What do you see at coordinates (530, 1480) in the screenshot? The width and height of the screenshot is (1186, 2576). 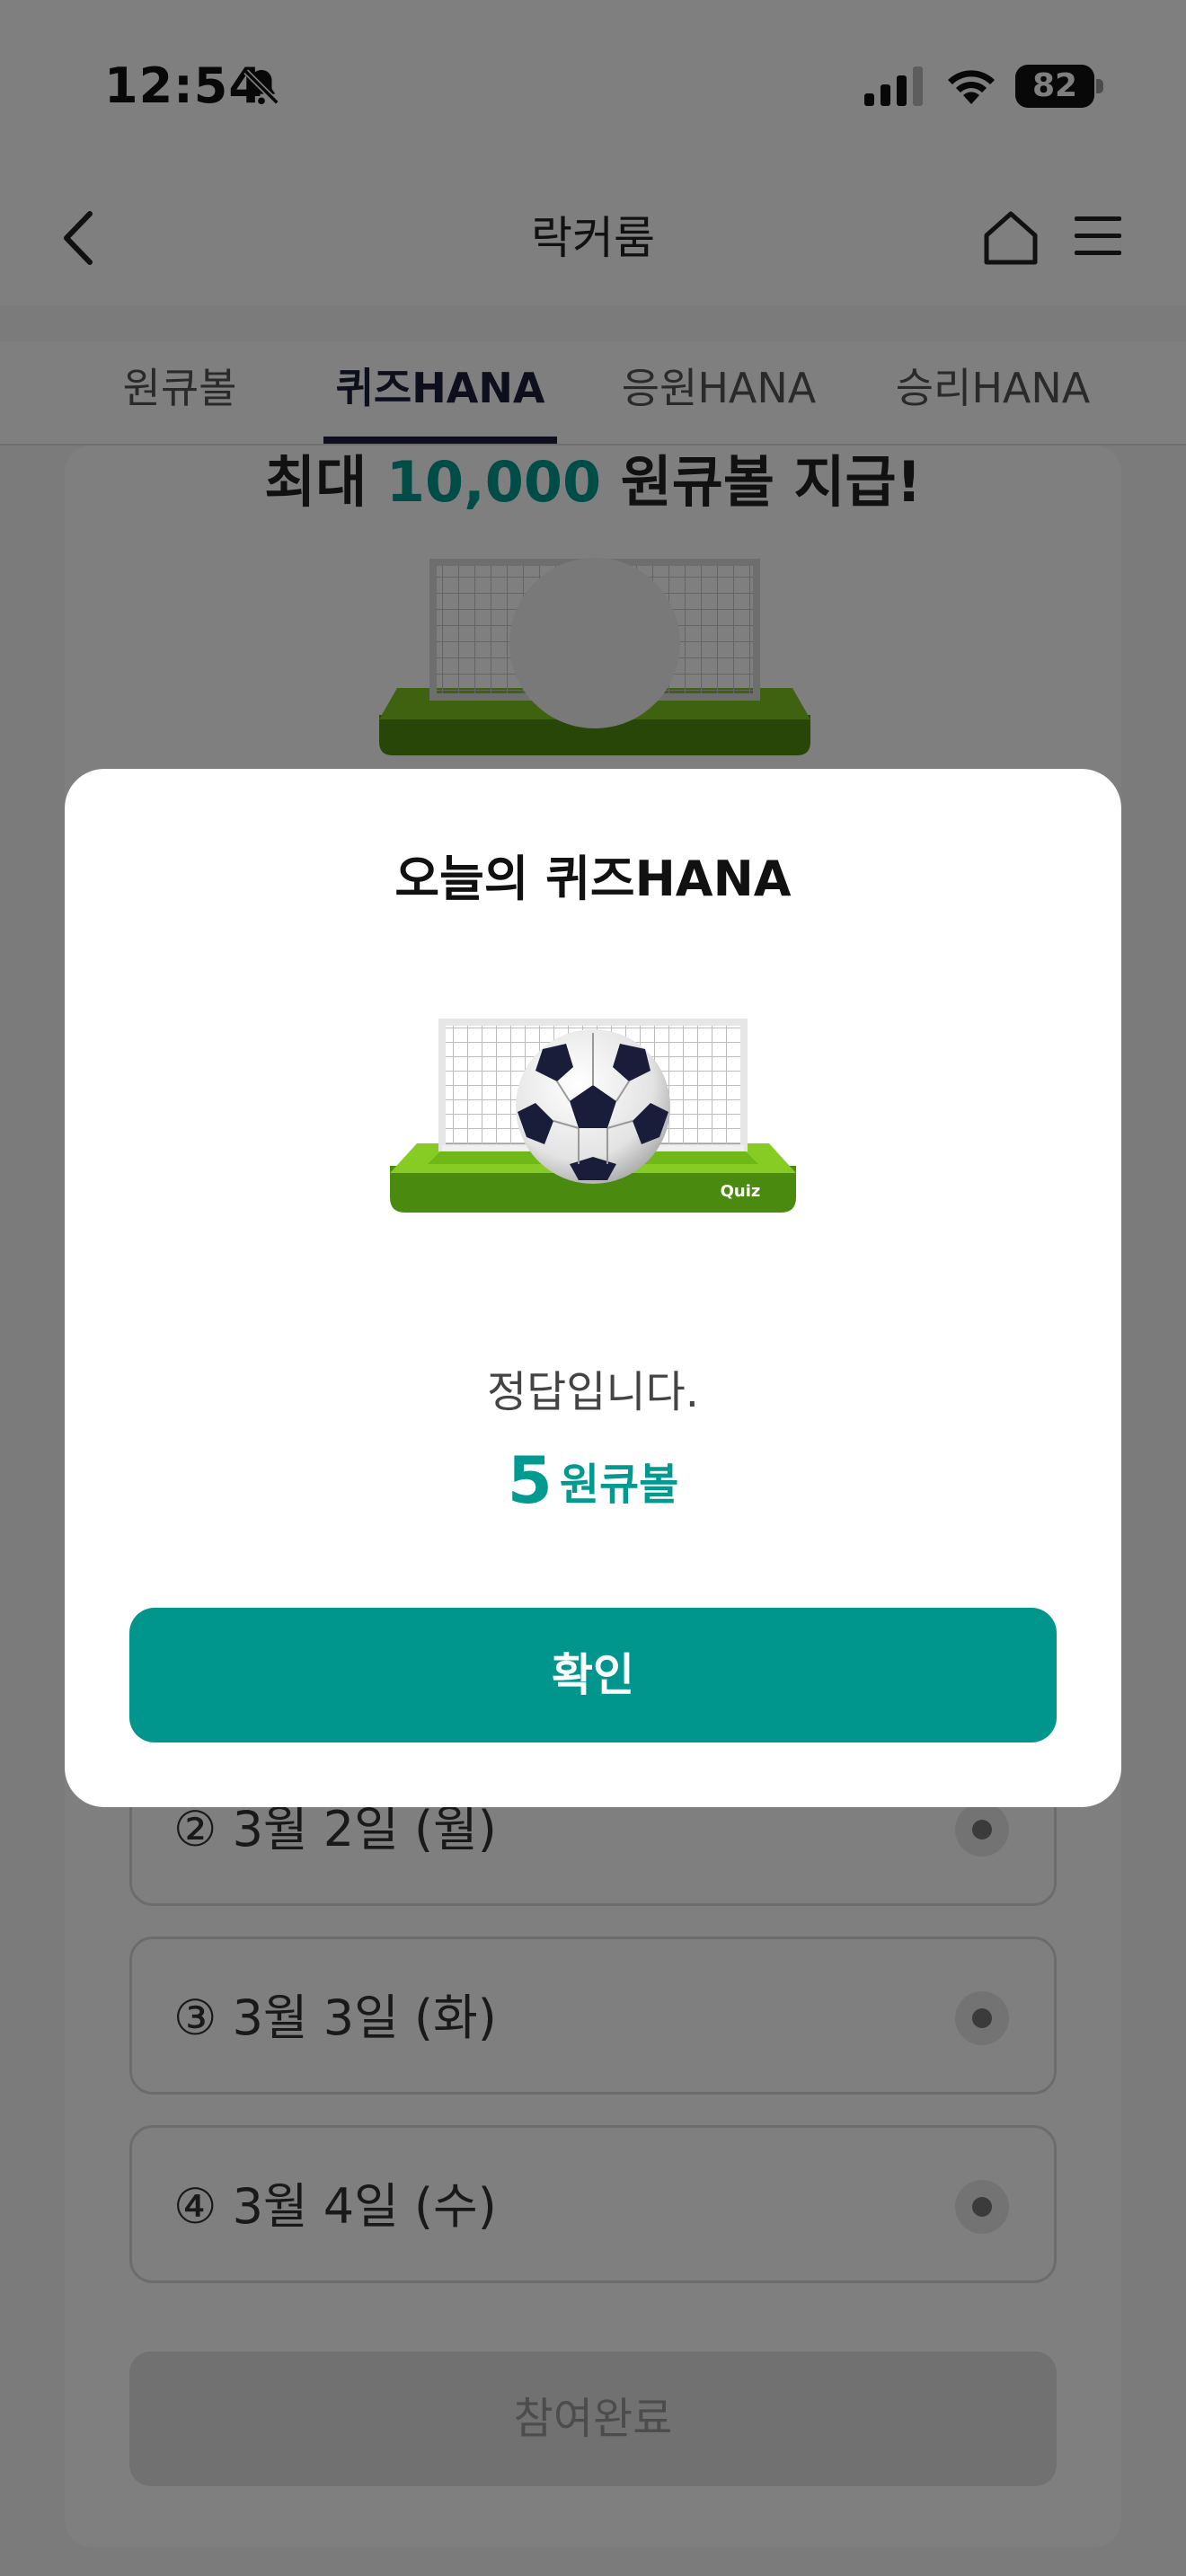 I see `reward-amount: 5` at bounding box center [530, 1480].